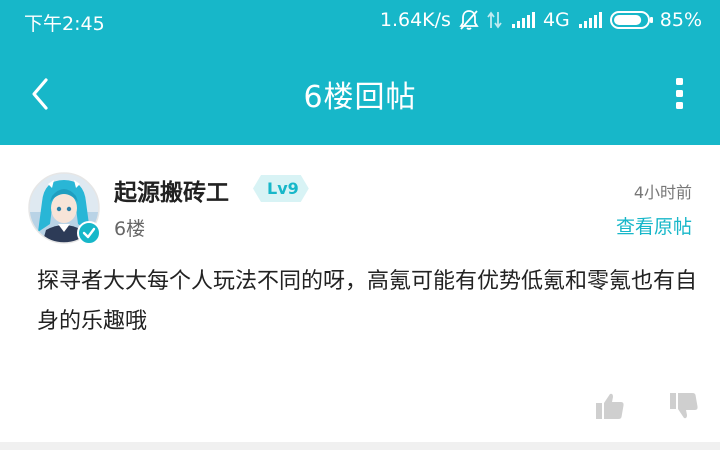 This screenshot has height=450, width=720. Describe the element at coordinates (556, 20) in the screenshot. I see `network-type: 4G` at that location.